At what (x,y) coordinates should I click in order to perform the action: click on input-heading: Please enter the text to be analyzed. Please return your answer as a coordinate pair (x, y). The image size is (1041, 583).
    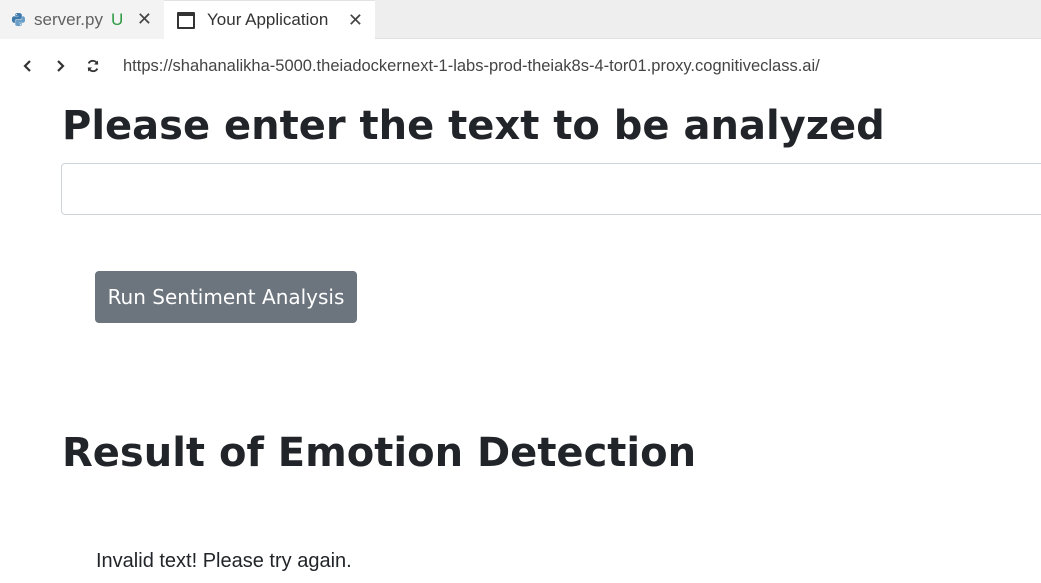
    Looking at the image, I should click on (473, 126).